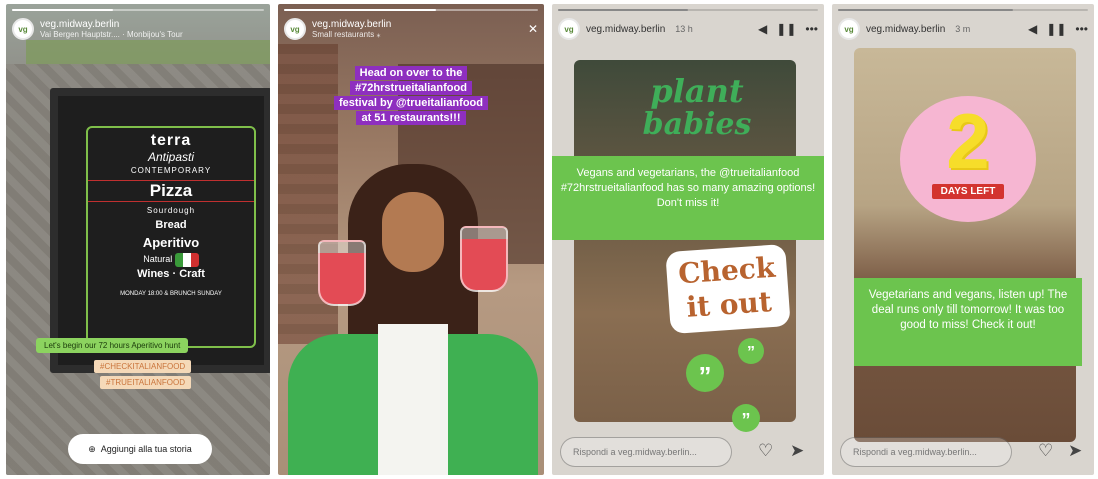 Image resolution: width=1098 pixels, height=479 pixels. What do you see at coordinates (968, 191) in the screenshot?
I see `countdown-label: DAYS LEFT` at bounding box center [968, 191].